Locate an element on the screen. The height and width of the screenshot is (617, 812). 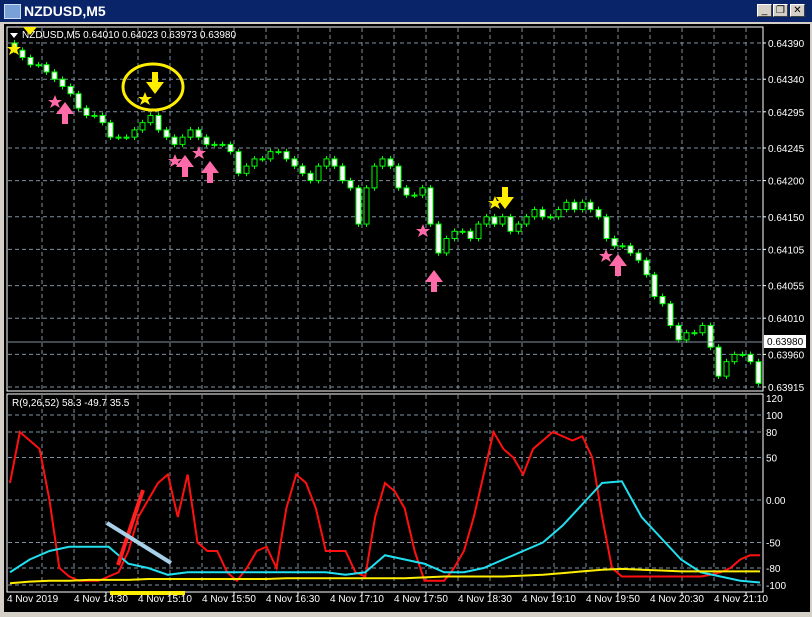
price-label: 0.64245 is located at coordinates (786, 149).